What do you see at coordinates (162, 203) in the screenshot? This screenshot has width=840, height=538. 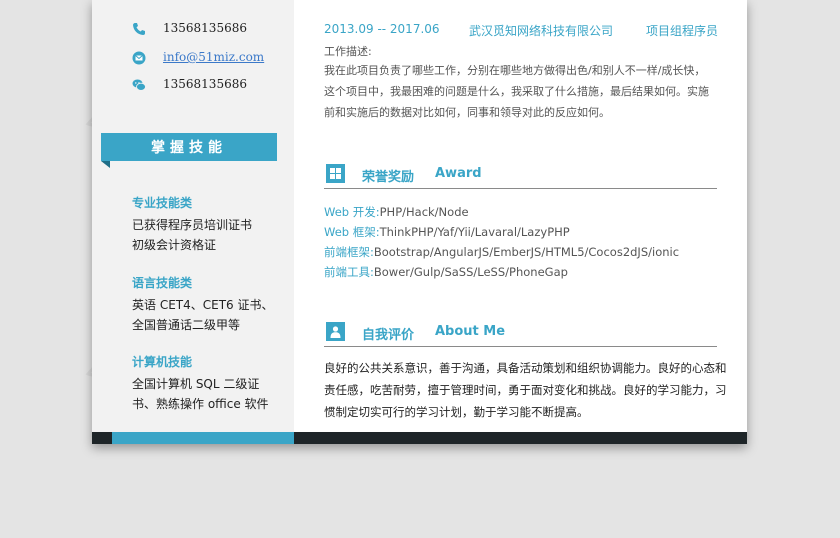 I see `skill-category: 专业技能类` at bounding box center [162, 203].